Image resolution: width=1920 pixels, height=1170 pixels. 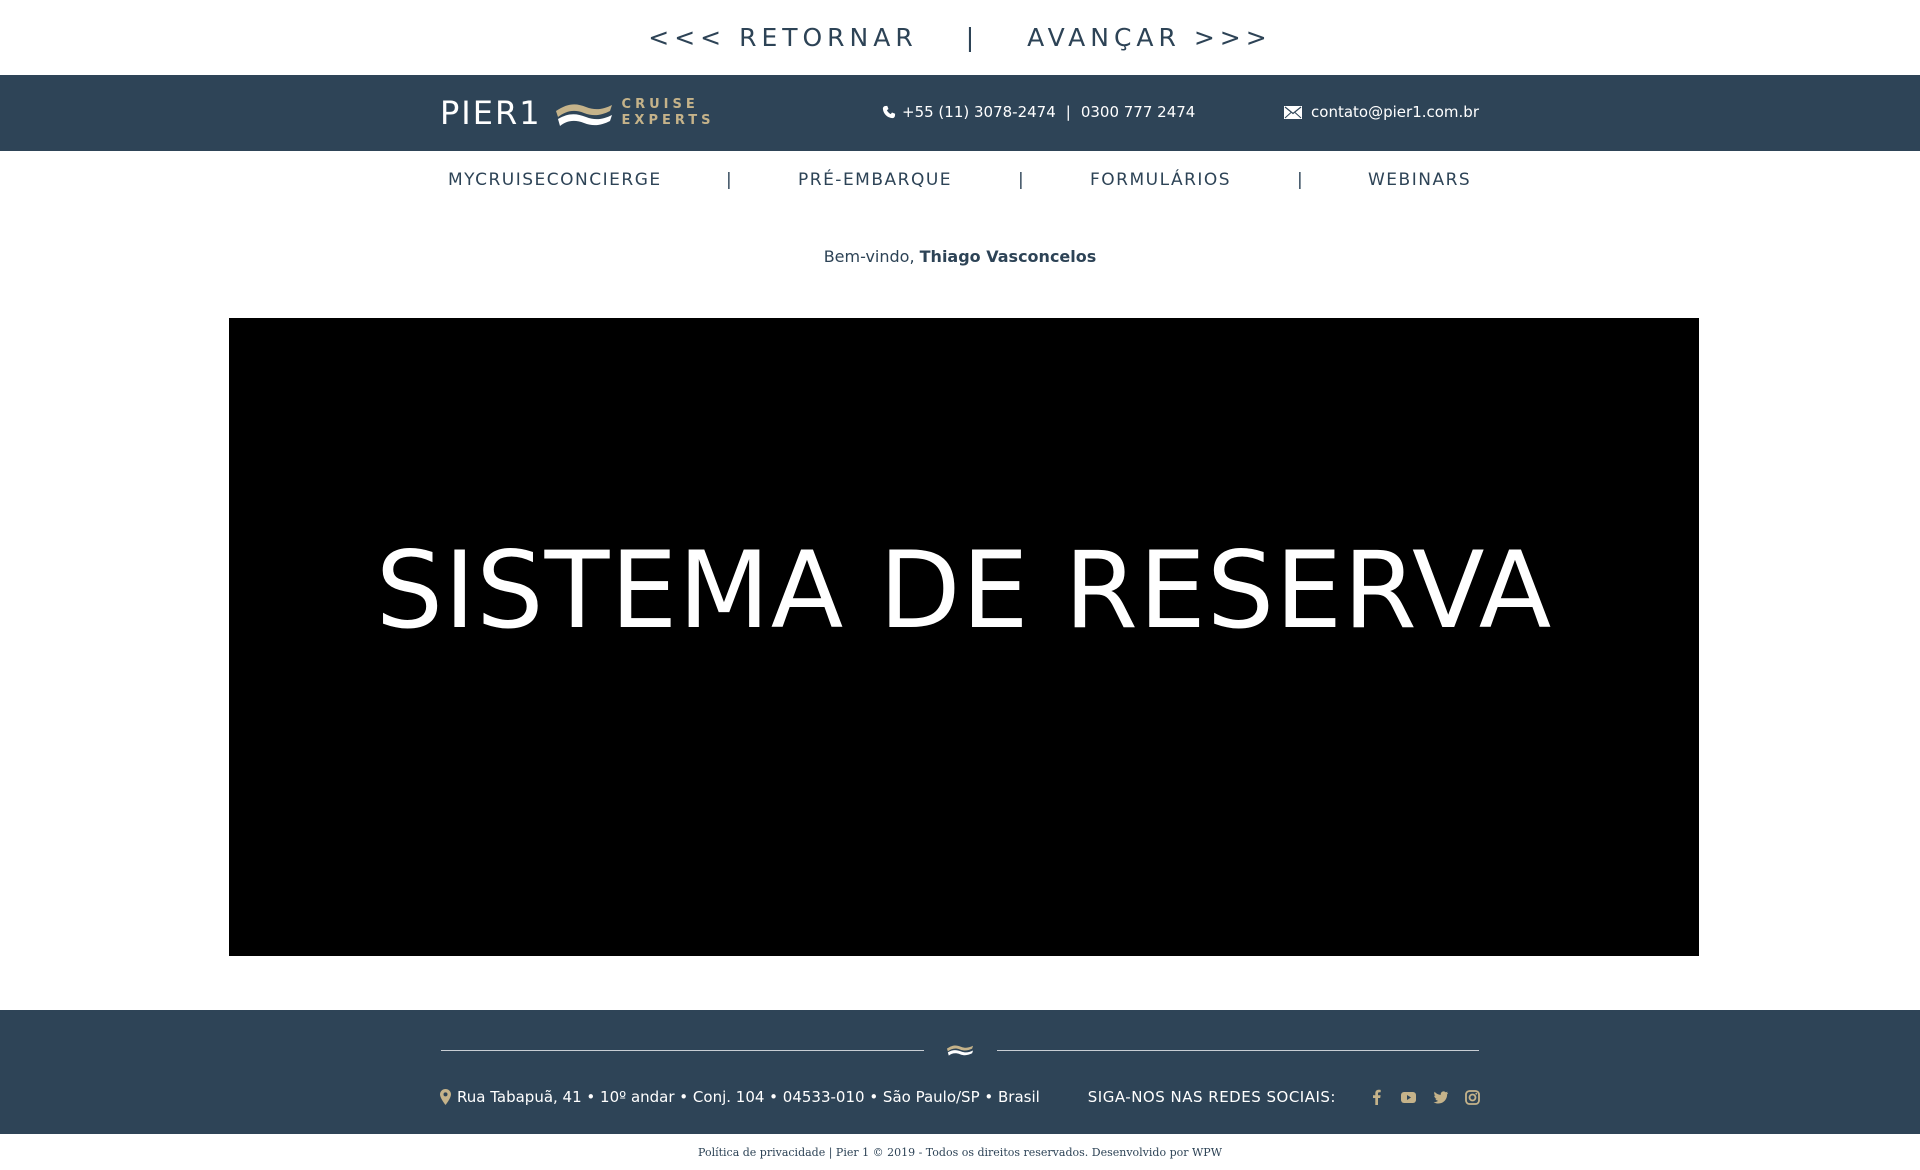 What do you see at coordinates (979, 112) in the screenshot?
I see `phone-number-1: +55 (11) 3078-2474` at bounding box center [979, 112].